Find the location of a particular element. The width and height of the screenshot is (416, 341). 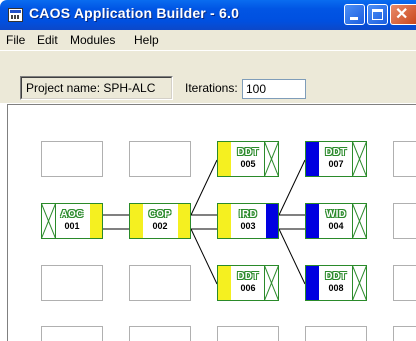

module-wid-004: WID 004 is located at coordinates (336, 221).